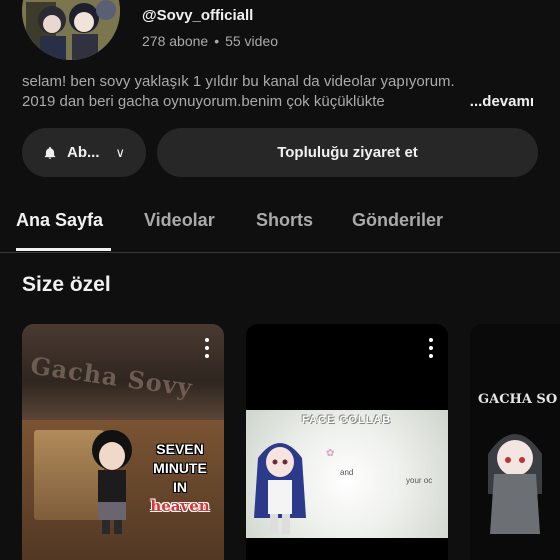 Image resolution: width=560 pixels, height=560 pixels. I want to click on visit-community-button: Topluluğu ziyaret et, so click(347, 152).